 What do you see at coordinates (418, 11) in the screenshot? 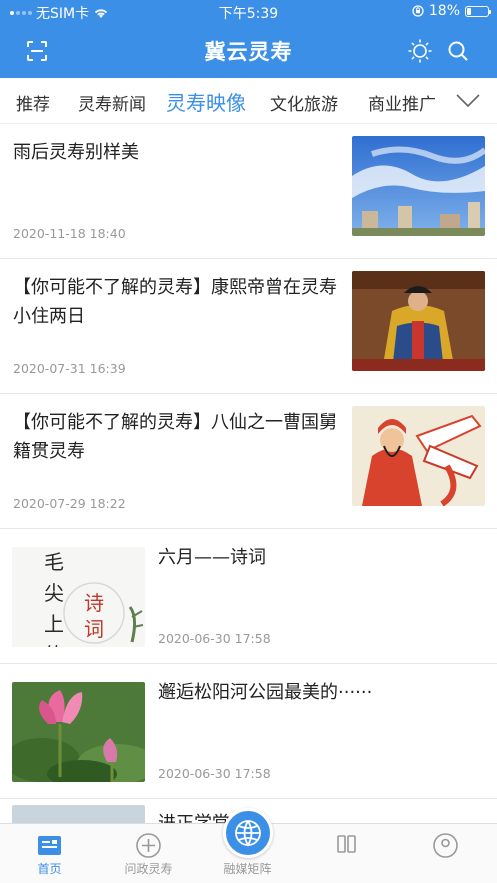
I see `orientation-lock-icon` at bounding box center [418, 11].